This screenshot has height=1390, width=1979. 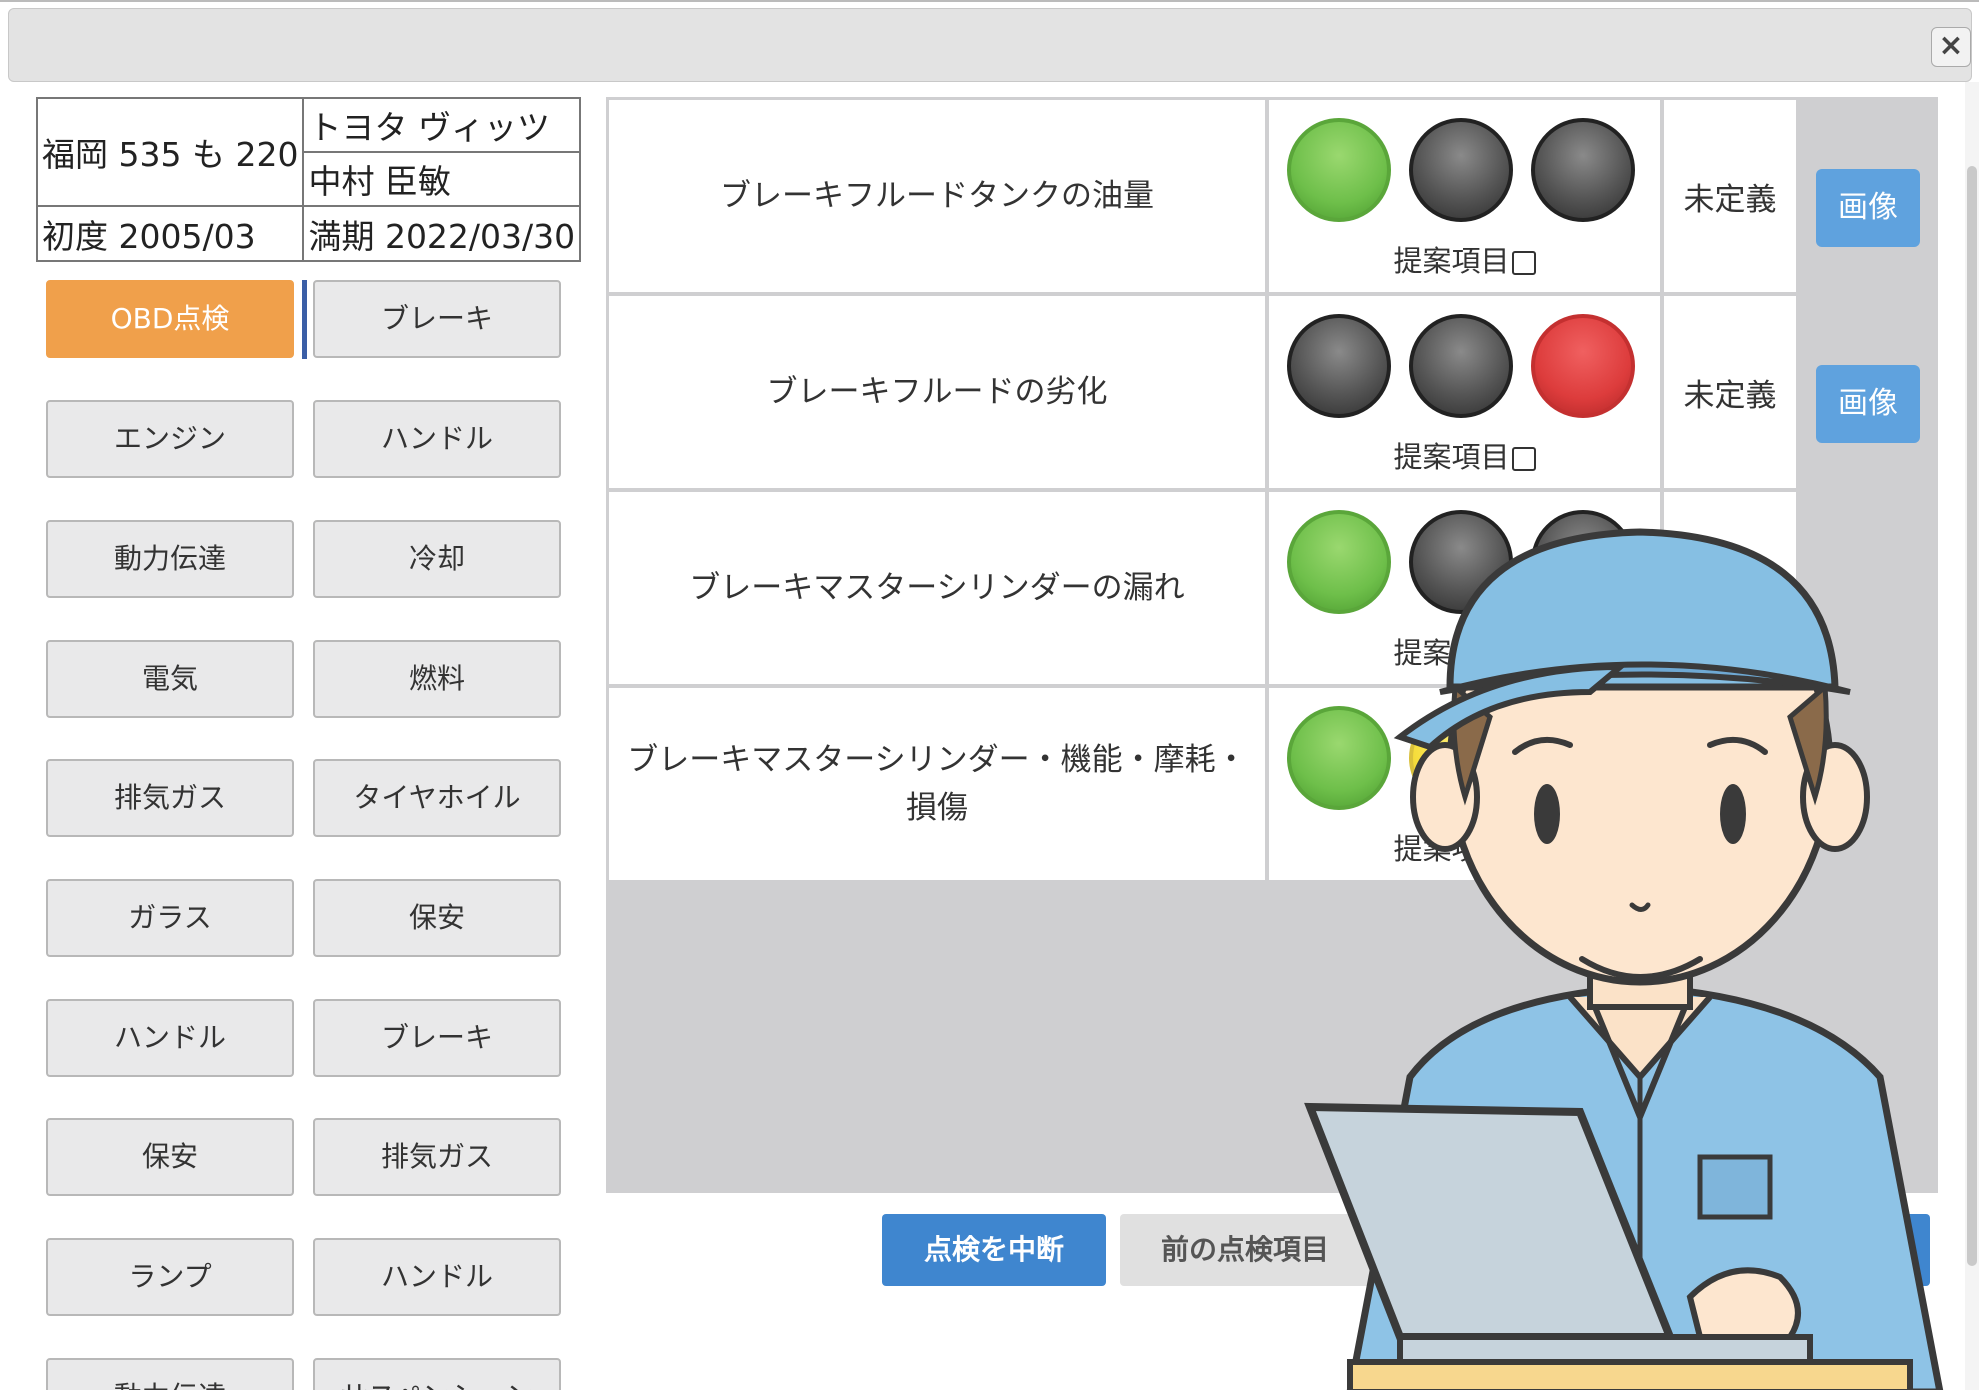 What do you see at coordinates (437, 798) in the screenshot?
I see `category-button: タイヤホイル` at bounding box center [437, 798].